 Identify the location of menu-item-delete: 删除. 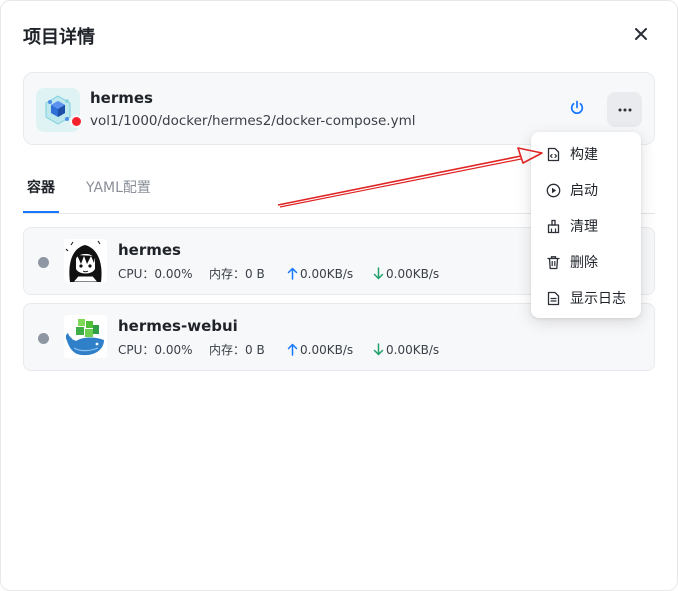
(586, 262).